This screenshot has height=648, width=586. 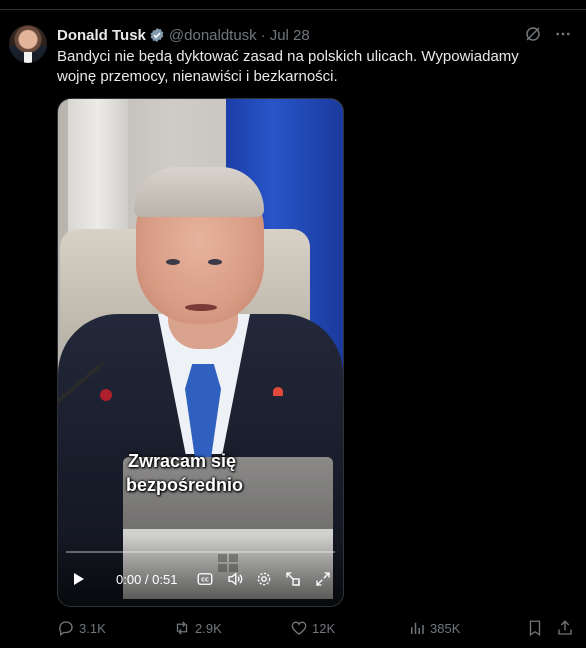 I want to click on play-button, so click(x=78, y=579).